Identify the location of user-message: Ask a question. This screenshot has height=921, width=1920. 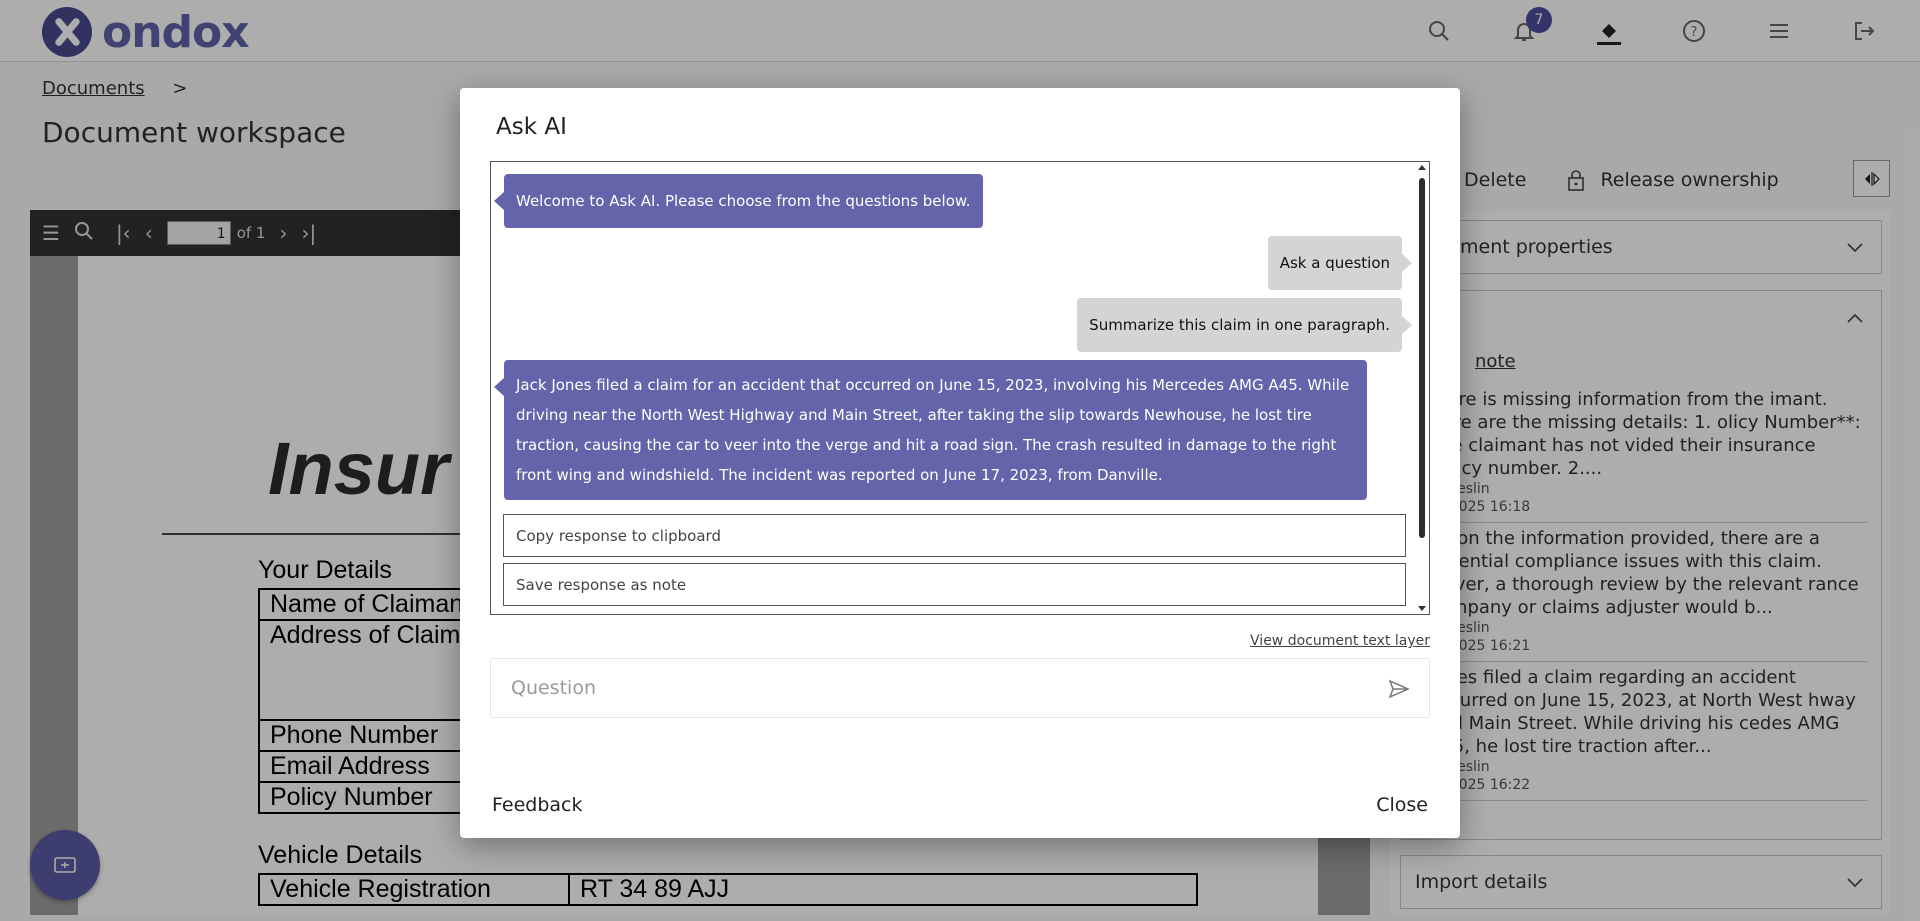
(1340, 263).